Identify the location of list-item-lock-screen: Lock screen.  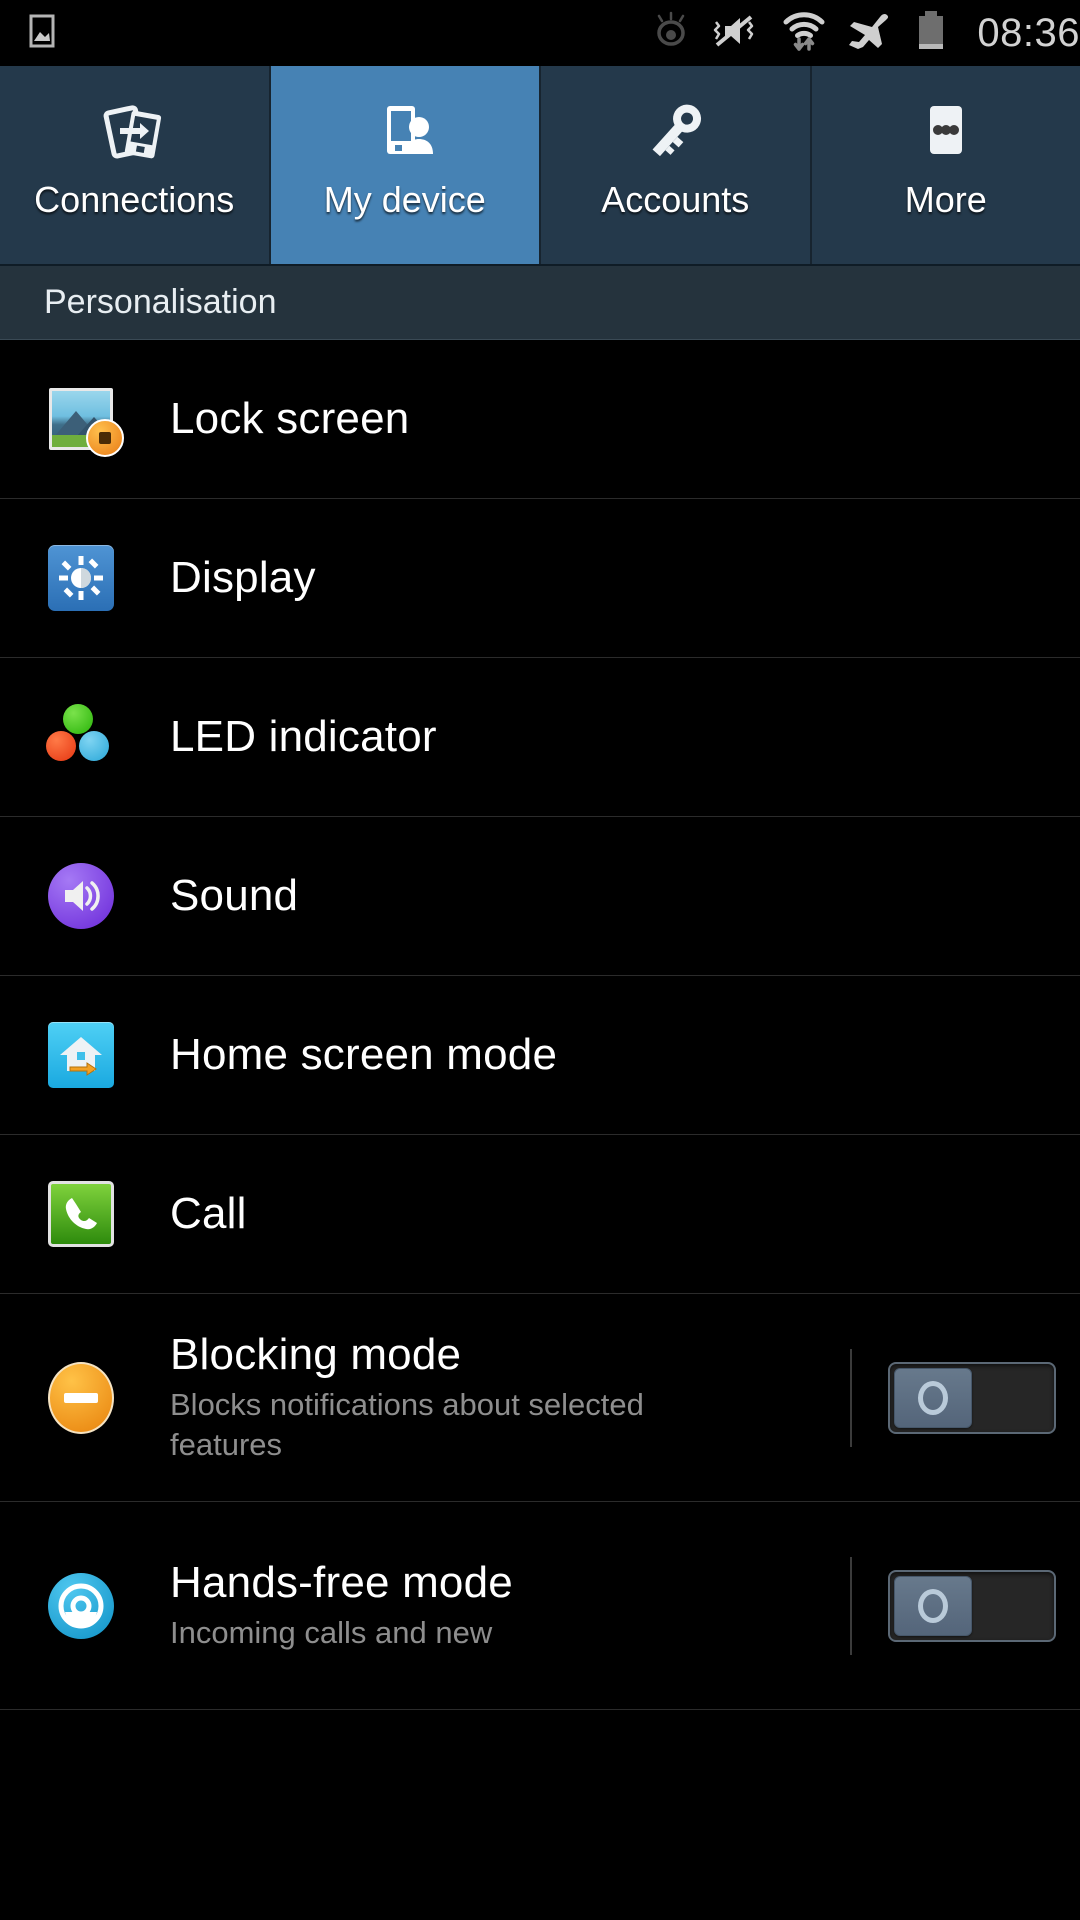
(540, 419).